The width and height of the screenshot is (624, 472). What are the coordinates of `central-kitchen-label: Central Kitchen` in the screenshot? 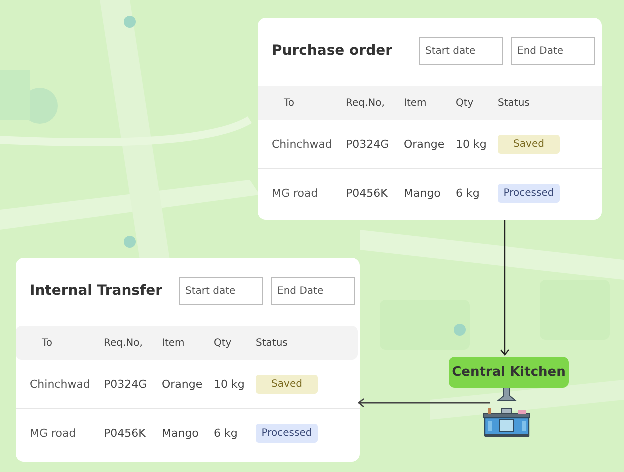 It's located at (509, 372).